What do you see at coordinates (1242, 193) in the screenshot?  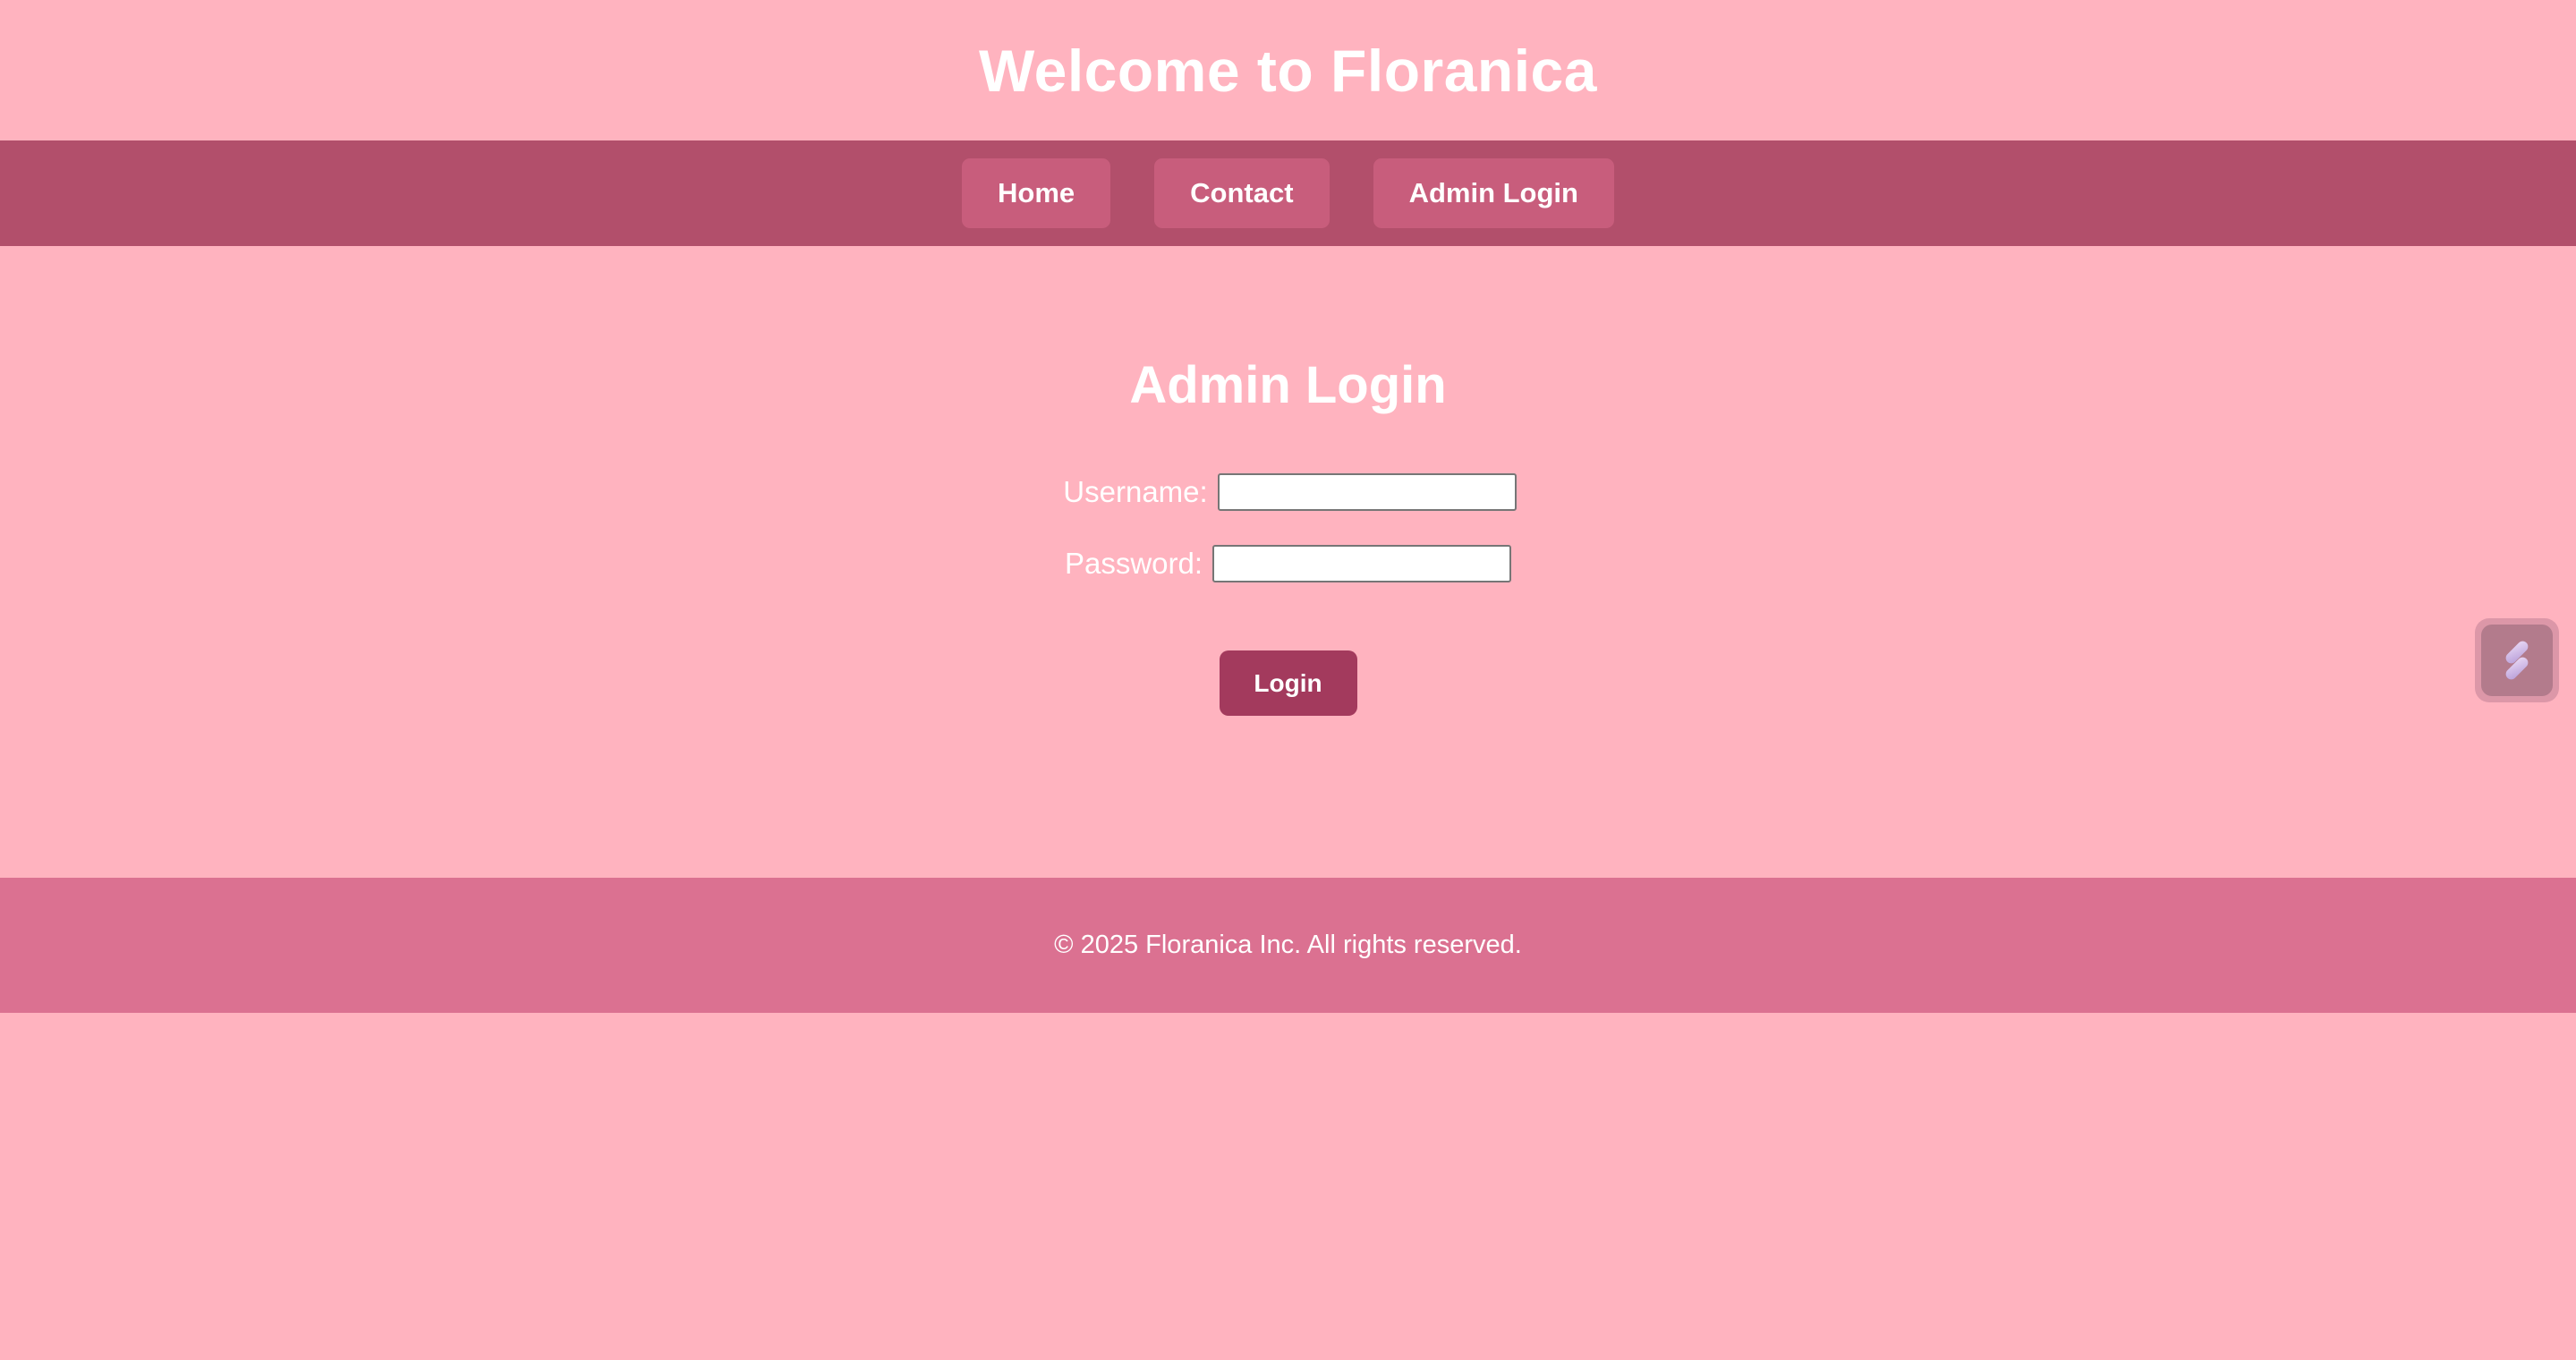 I see `nav-contact-button: Contact` at bounding box center [1242, 193].